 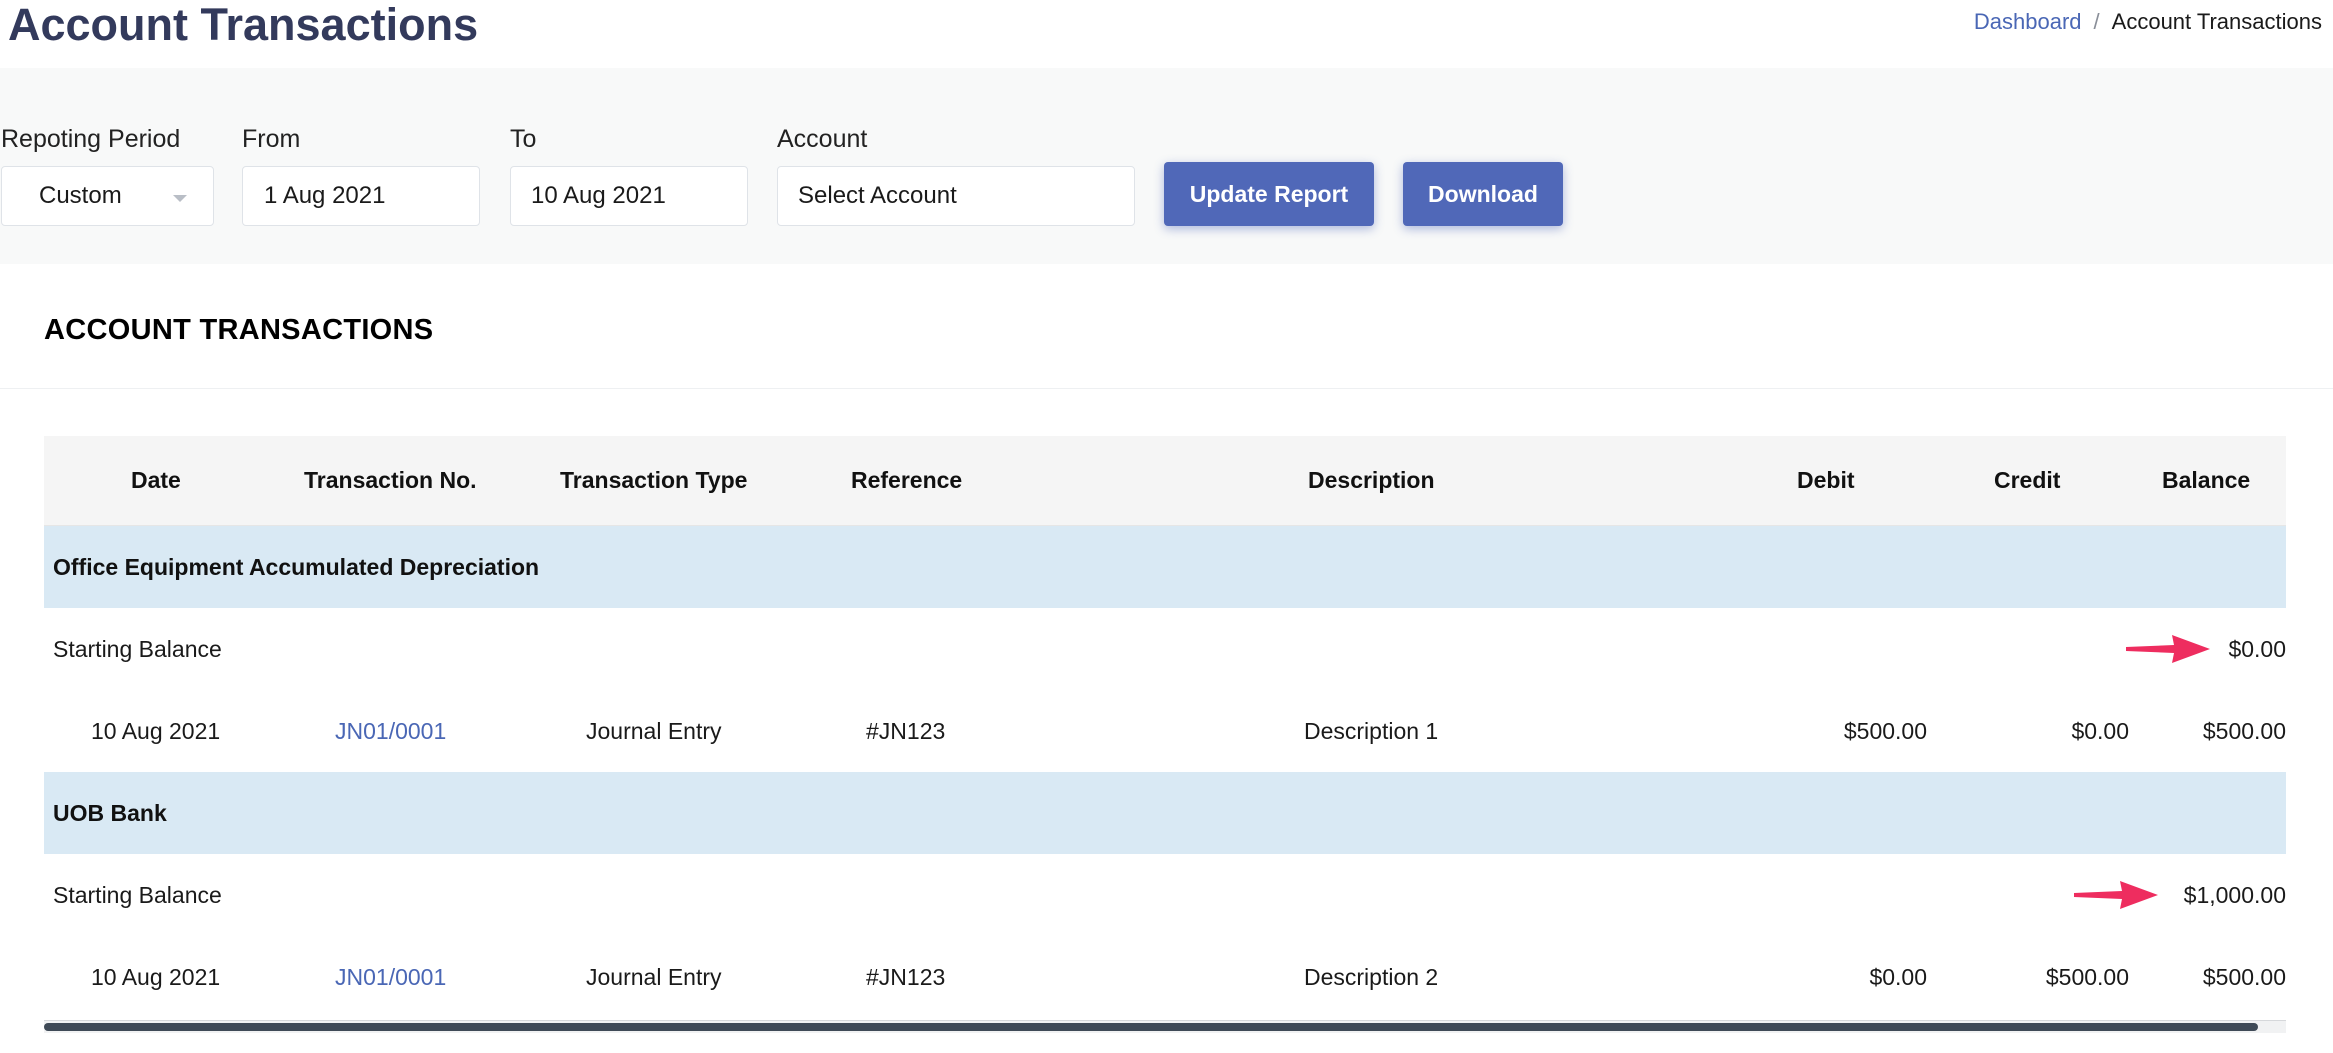 I want to click on to-date-group: To 10 Aug 2021, so click(x=629, y=175).